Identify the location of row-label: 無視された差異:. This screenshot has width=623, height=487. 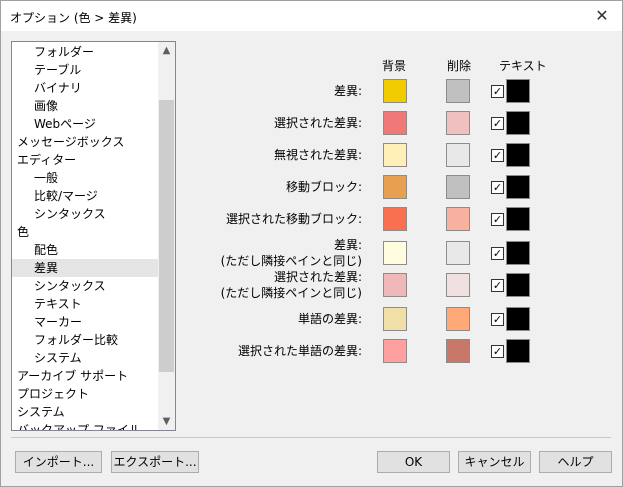
(317, 155).